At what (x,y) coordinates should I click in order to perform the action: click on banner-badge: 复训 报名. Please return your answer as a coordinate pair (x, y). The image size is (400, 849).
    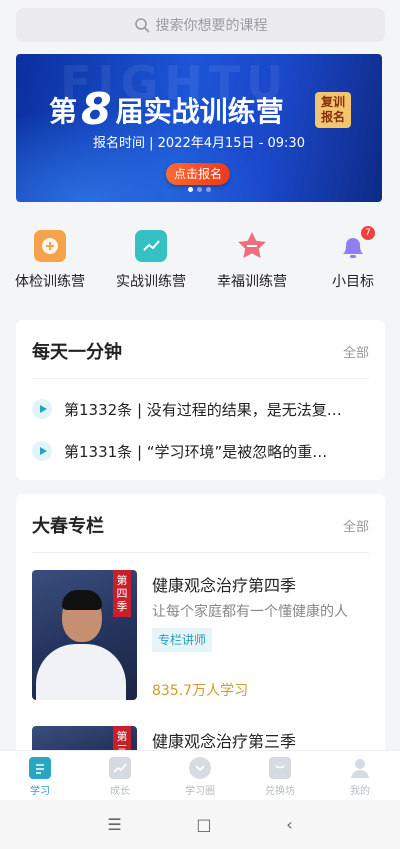
    Looking at the image, I should click on (333, 110).